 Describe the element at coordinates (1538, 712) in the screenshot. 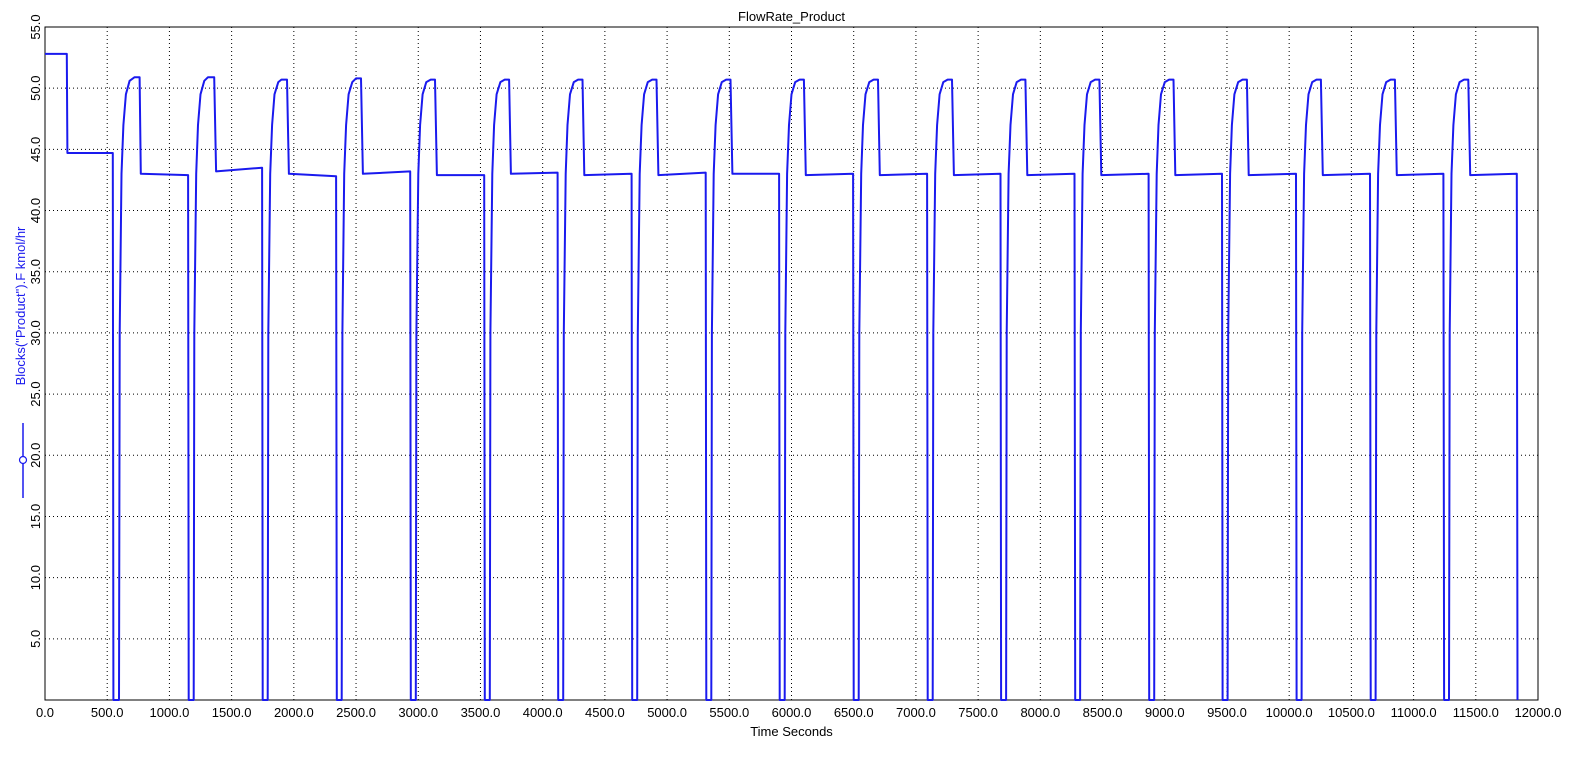

I see `x-tick-label: 12000.0` at that location.